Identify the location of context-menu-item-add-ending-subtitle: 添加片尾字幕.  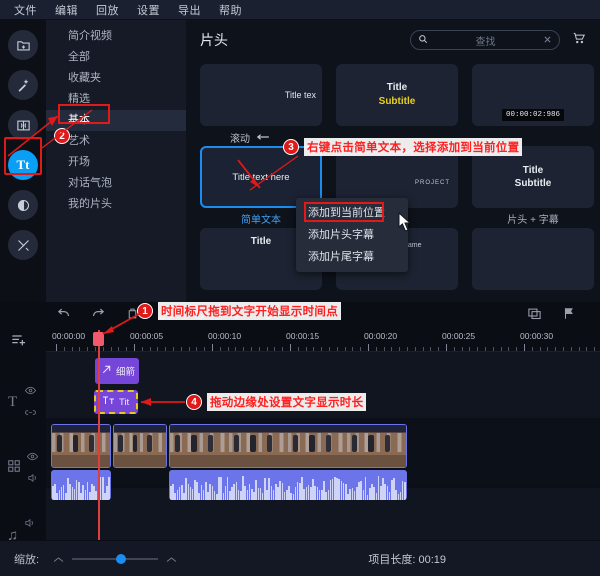
(352, 257).